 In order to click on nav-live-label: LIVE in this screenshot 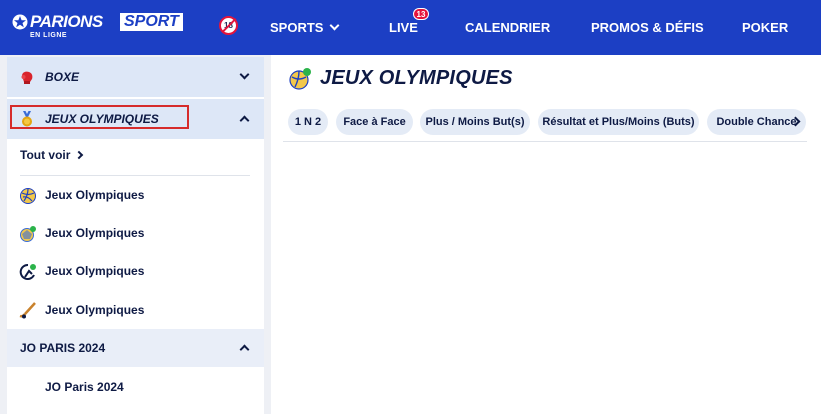, I will do `click(403, 27)`.